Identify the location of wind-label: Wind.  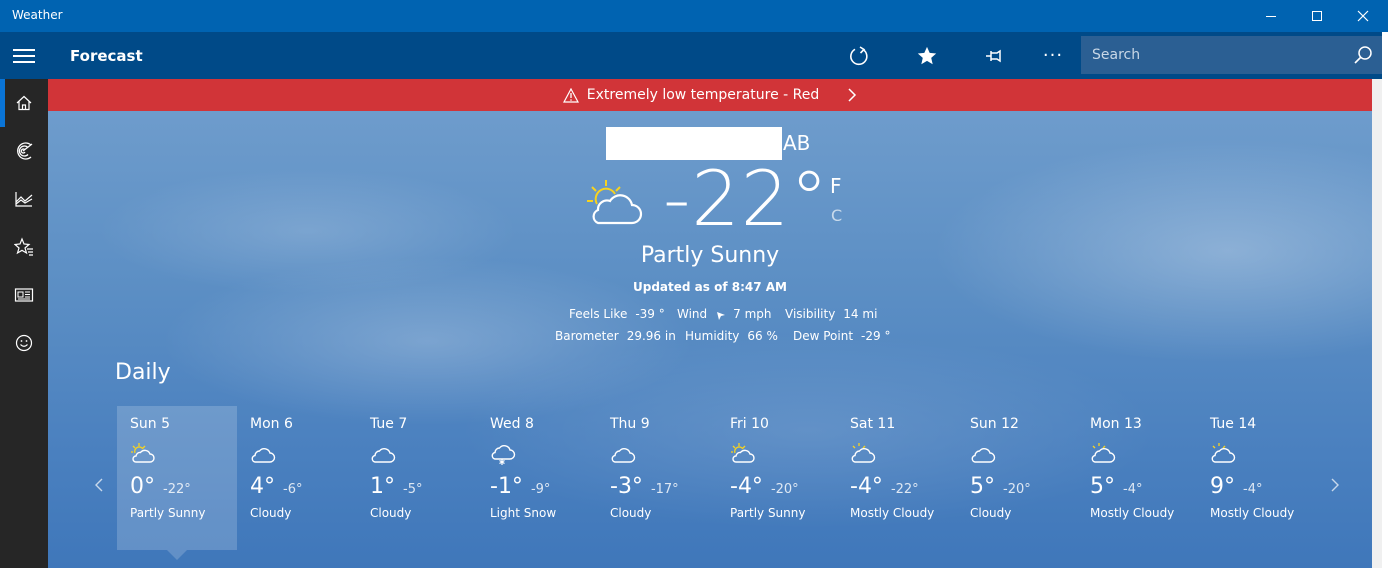
(692, 314).